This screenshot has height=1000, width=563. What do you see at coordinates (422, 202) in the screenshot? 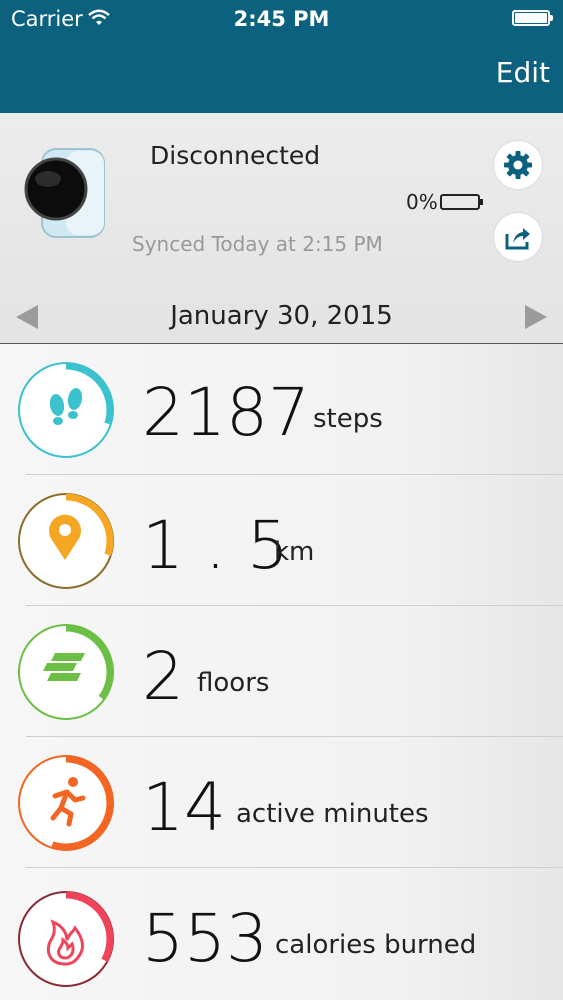
I see `battery-percent: 0%` at bounding box center [422, 202].